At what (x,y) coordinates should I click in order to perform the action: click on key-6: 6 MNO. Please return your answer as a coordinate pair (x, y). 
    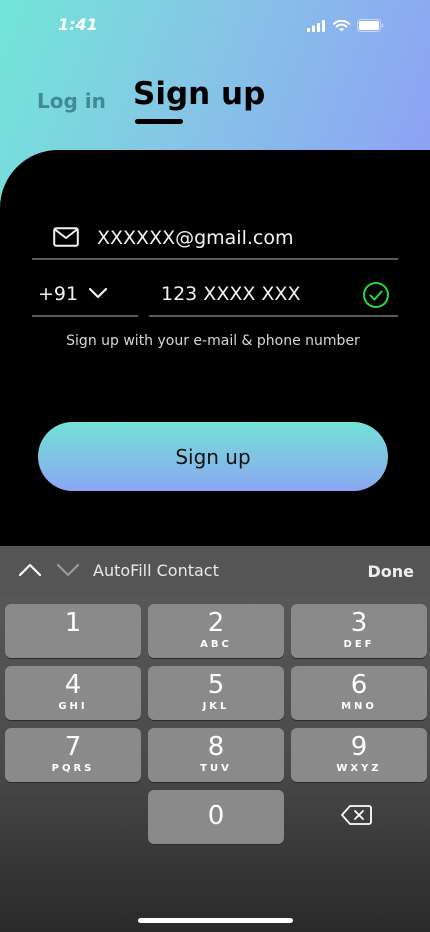
    Looking at the image, I should click on (359, 693).